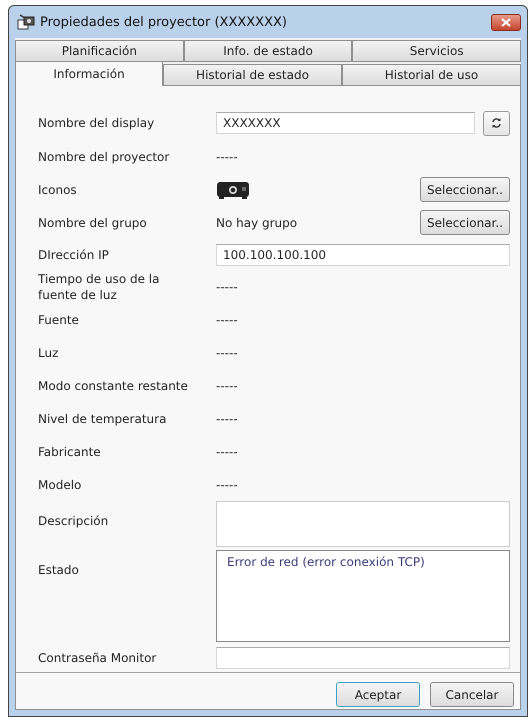  I want to click on tab: Información, so click(89, 73).